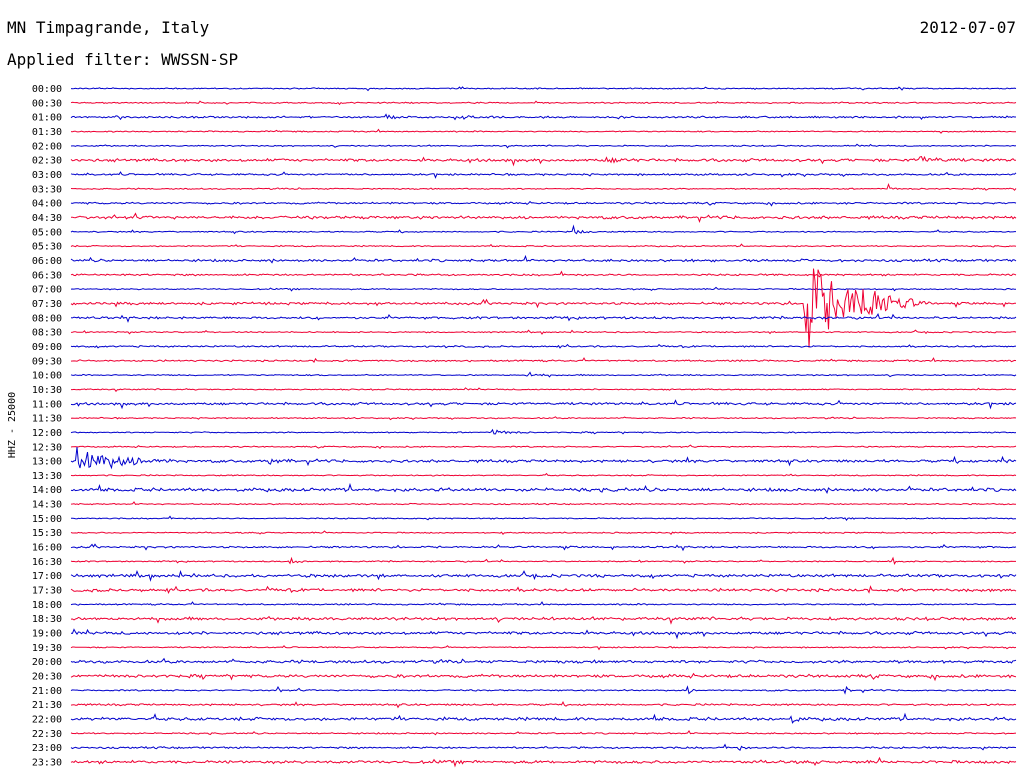 The width and height of the screenshot is (1024, 780). I want to click on row-time-label: 00:00, so click(47, 89).